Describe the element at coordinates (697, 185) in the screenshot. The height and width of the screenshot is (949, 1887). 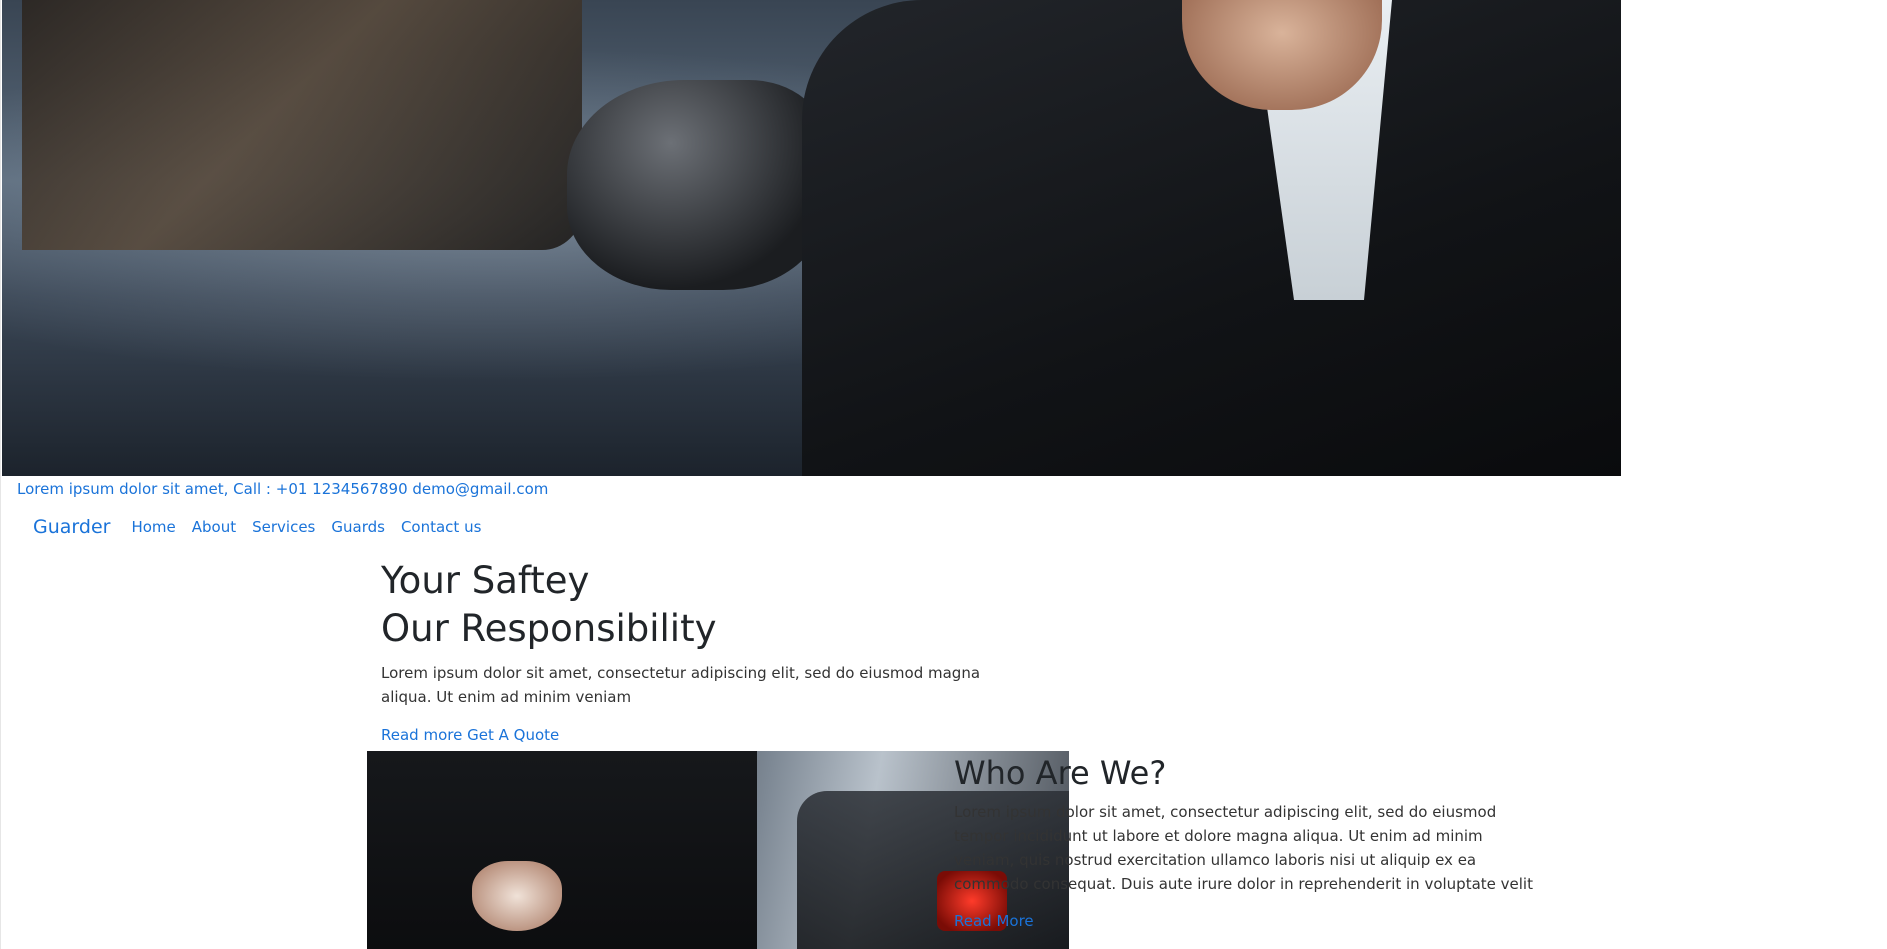
I see `car-mirror-shape` at that location.